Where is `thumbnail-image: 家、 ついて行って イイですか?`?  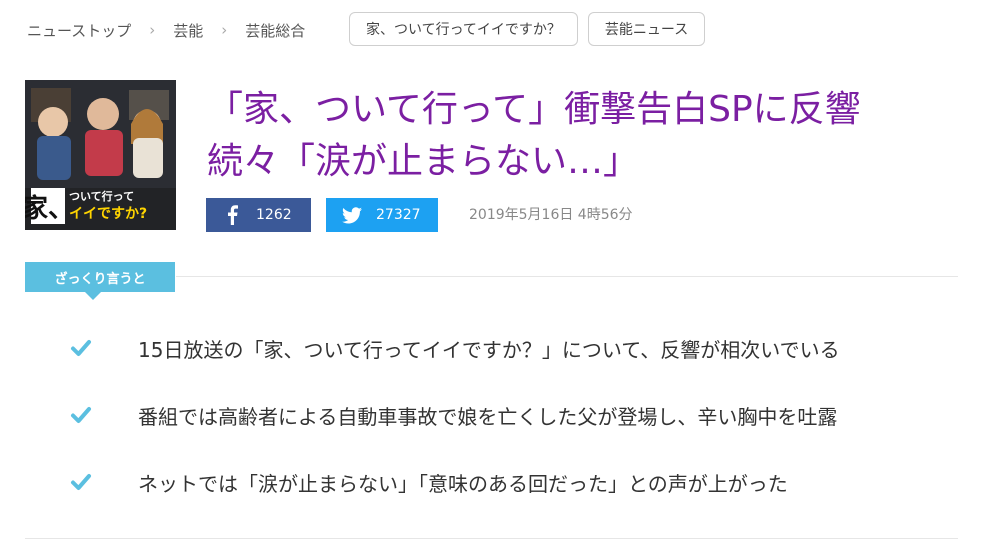 thumbnail-image: 家、 ついて行って イイですか? is located at coordinates (100, 155).